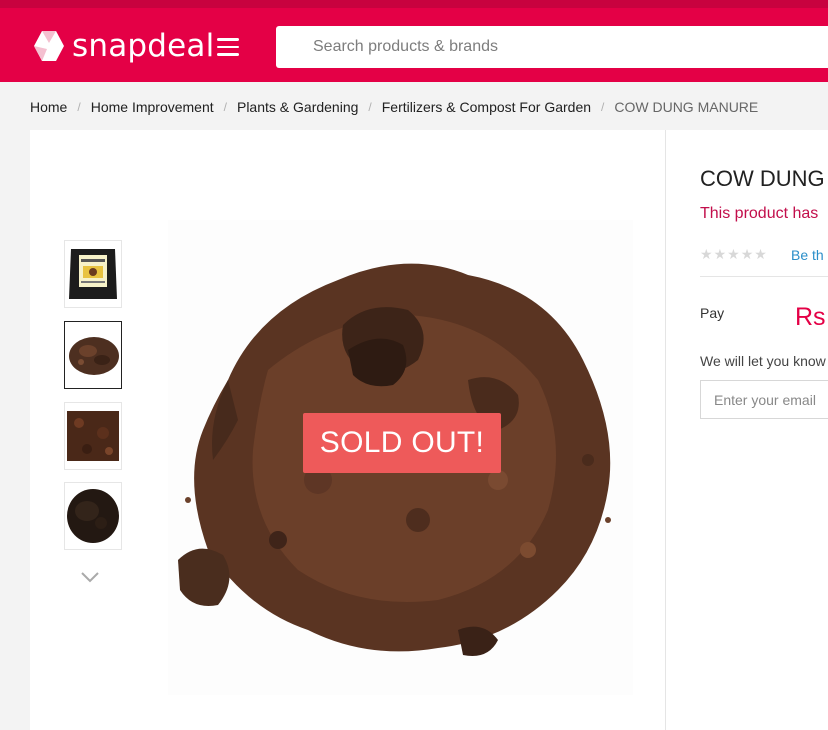 The height and width of the screenshot is (730, 828). I want to click on dung-closeup-thumbnail, so click(93, 436).